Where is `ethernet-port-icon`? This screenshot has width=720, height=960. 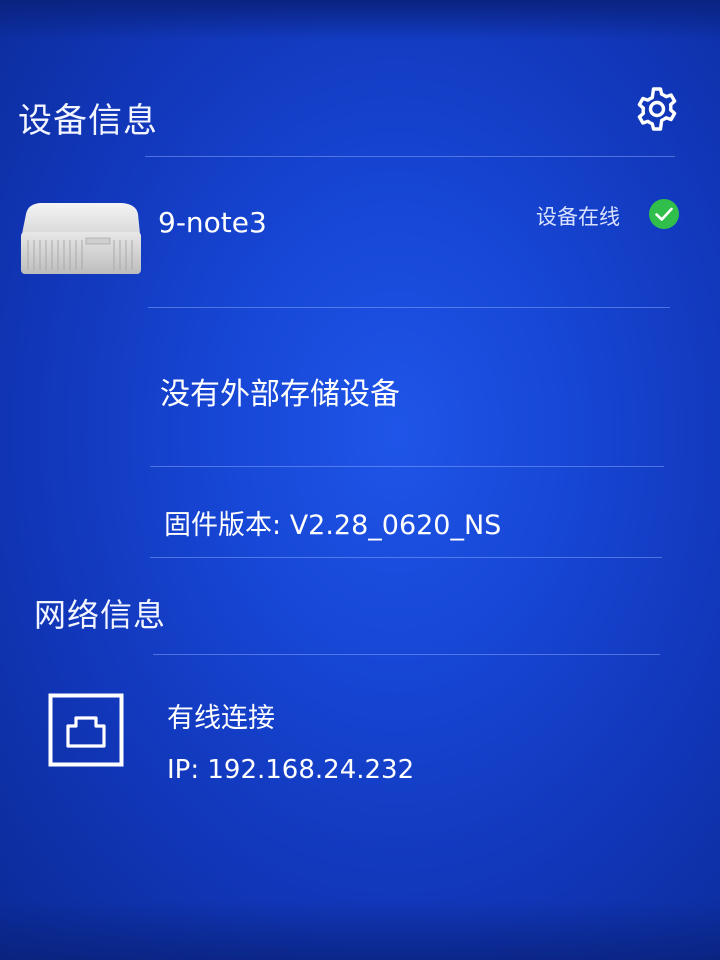 ethernet-port-icon is located at coordinates (86, 730).